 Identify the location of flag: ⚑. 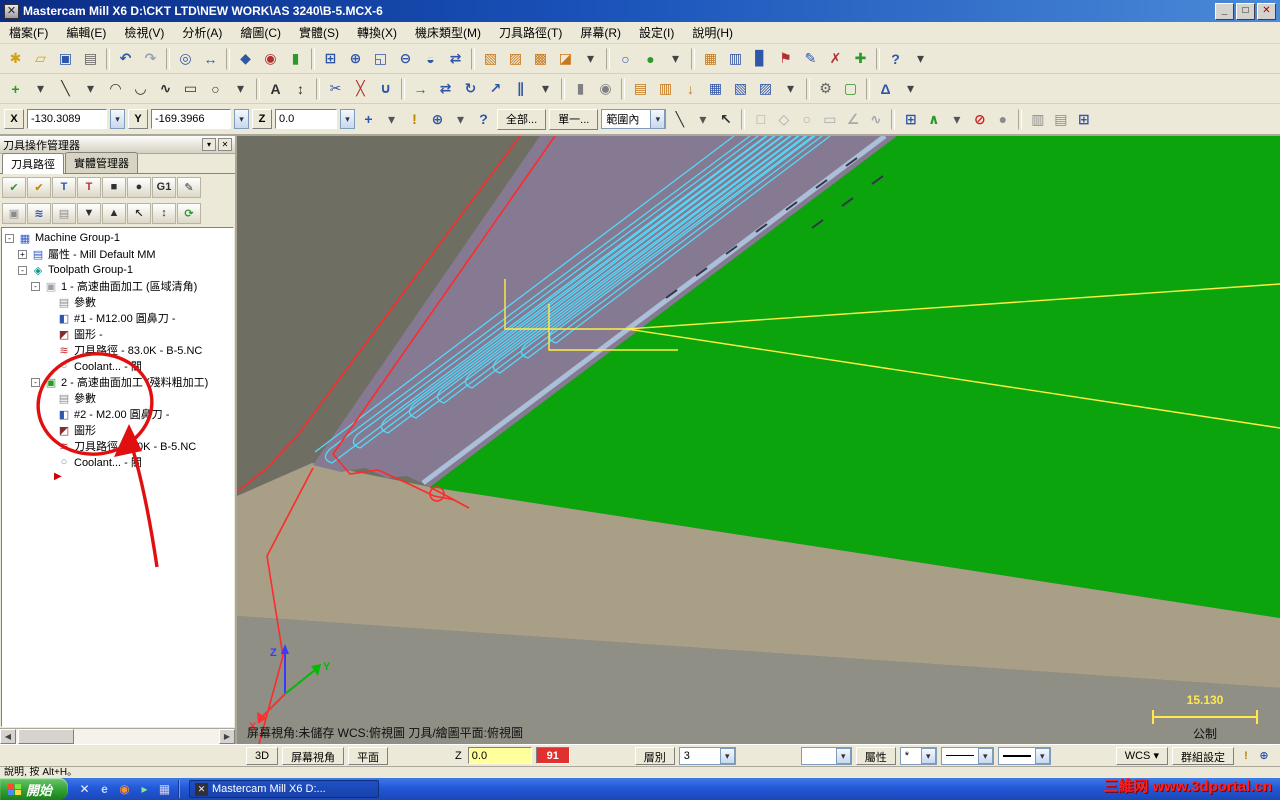
(785, 59).